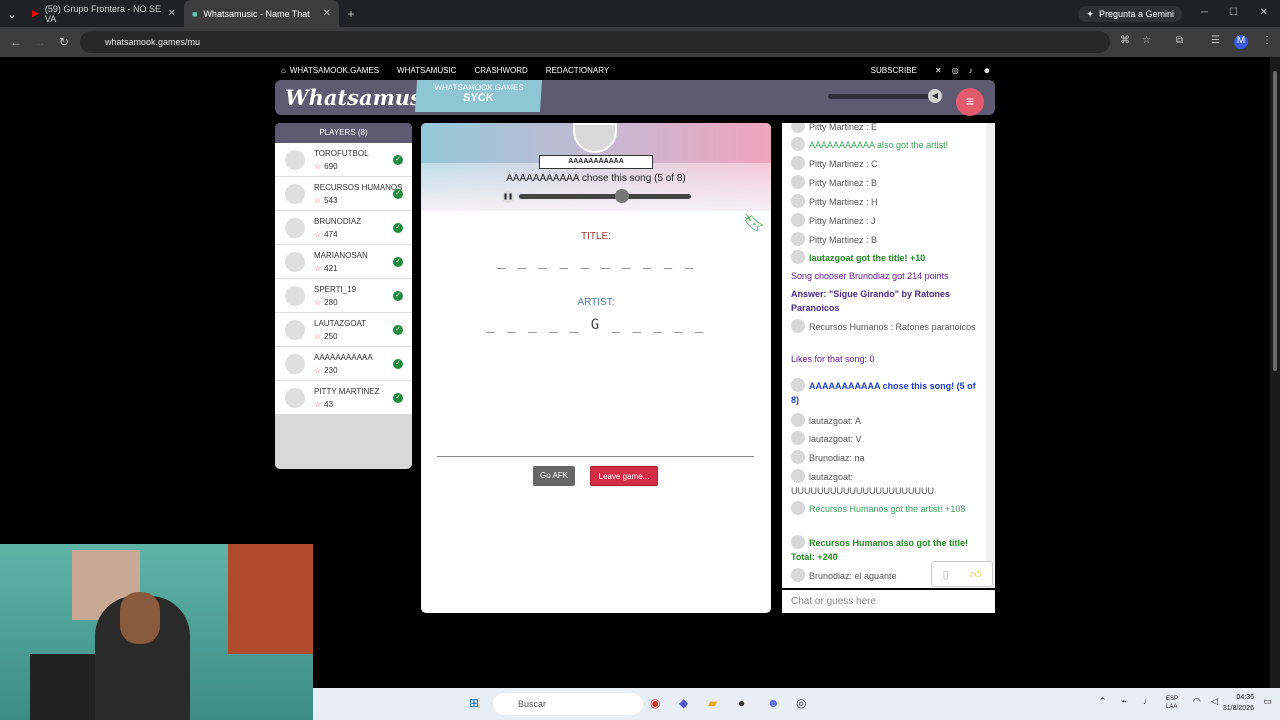 Image resolution: width=1280 pixels, height=720 pixels. I want to click on chat-message: Pitty Martinez : E, so click(885, 128).